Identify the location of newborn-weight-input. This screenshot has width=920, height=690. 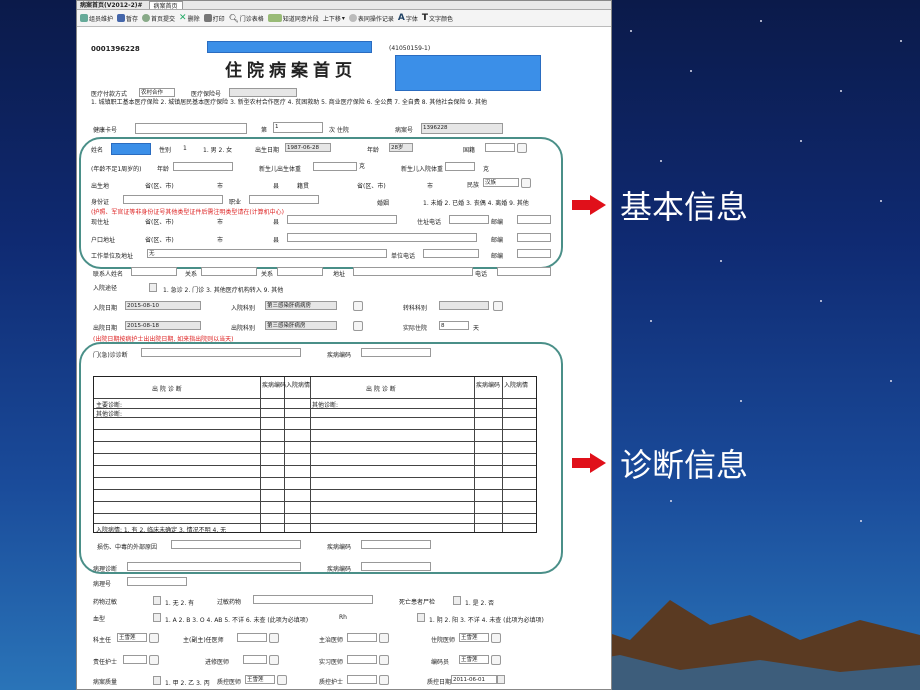
(335, 166).